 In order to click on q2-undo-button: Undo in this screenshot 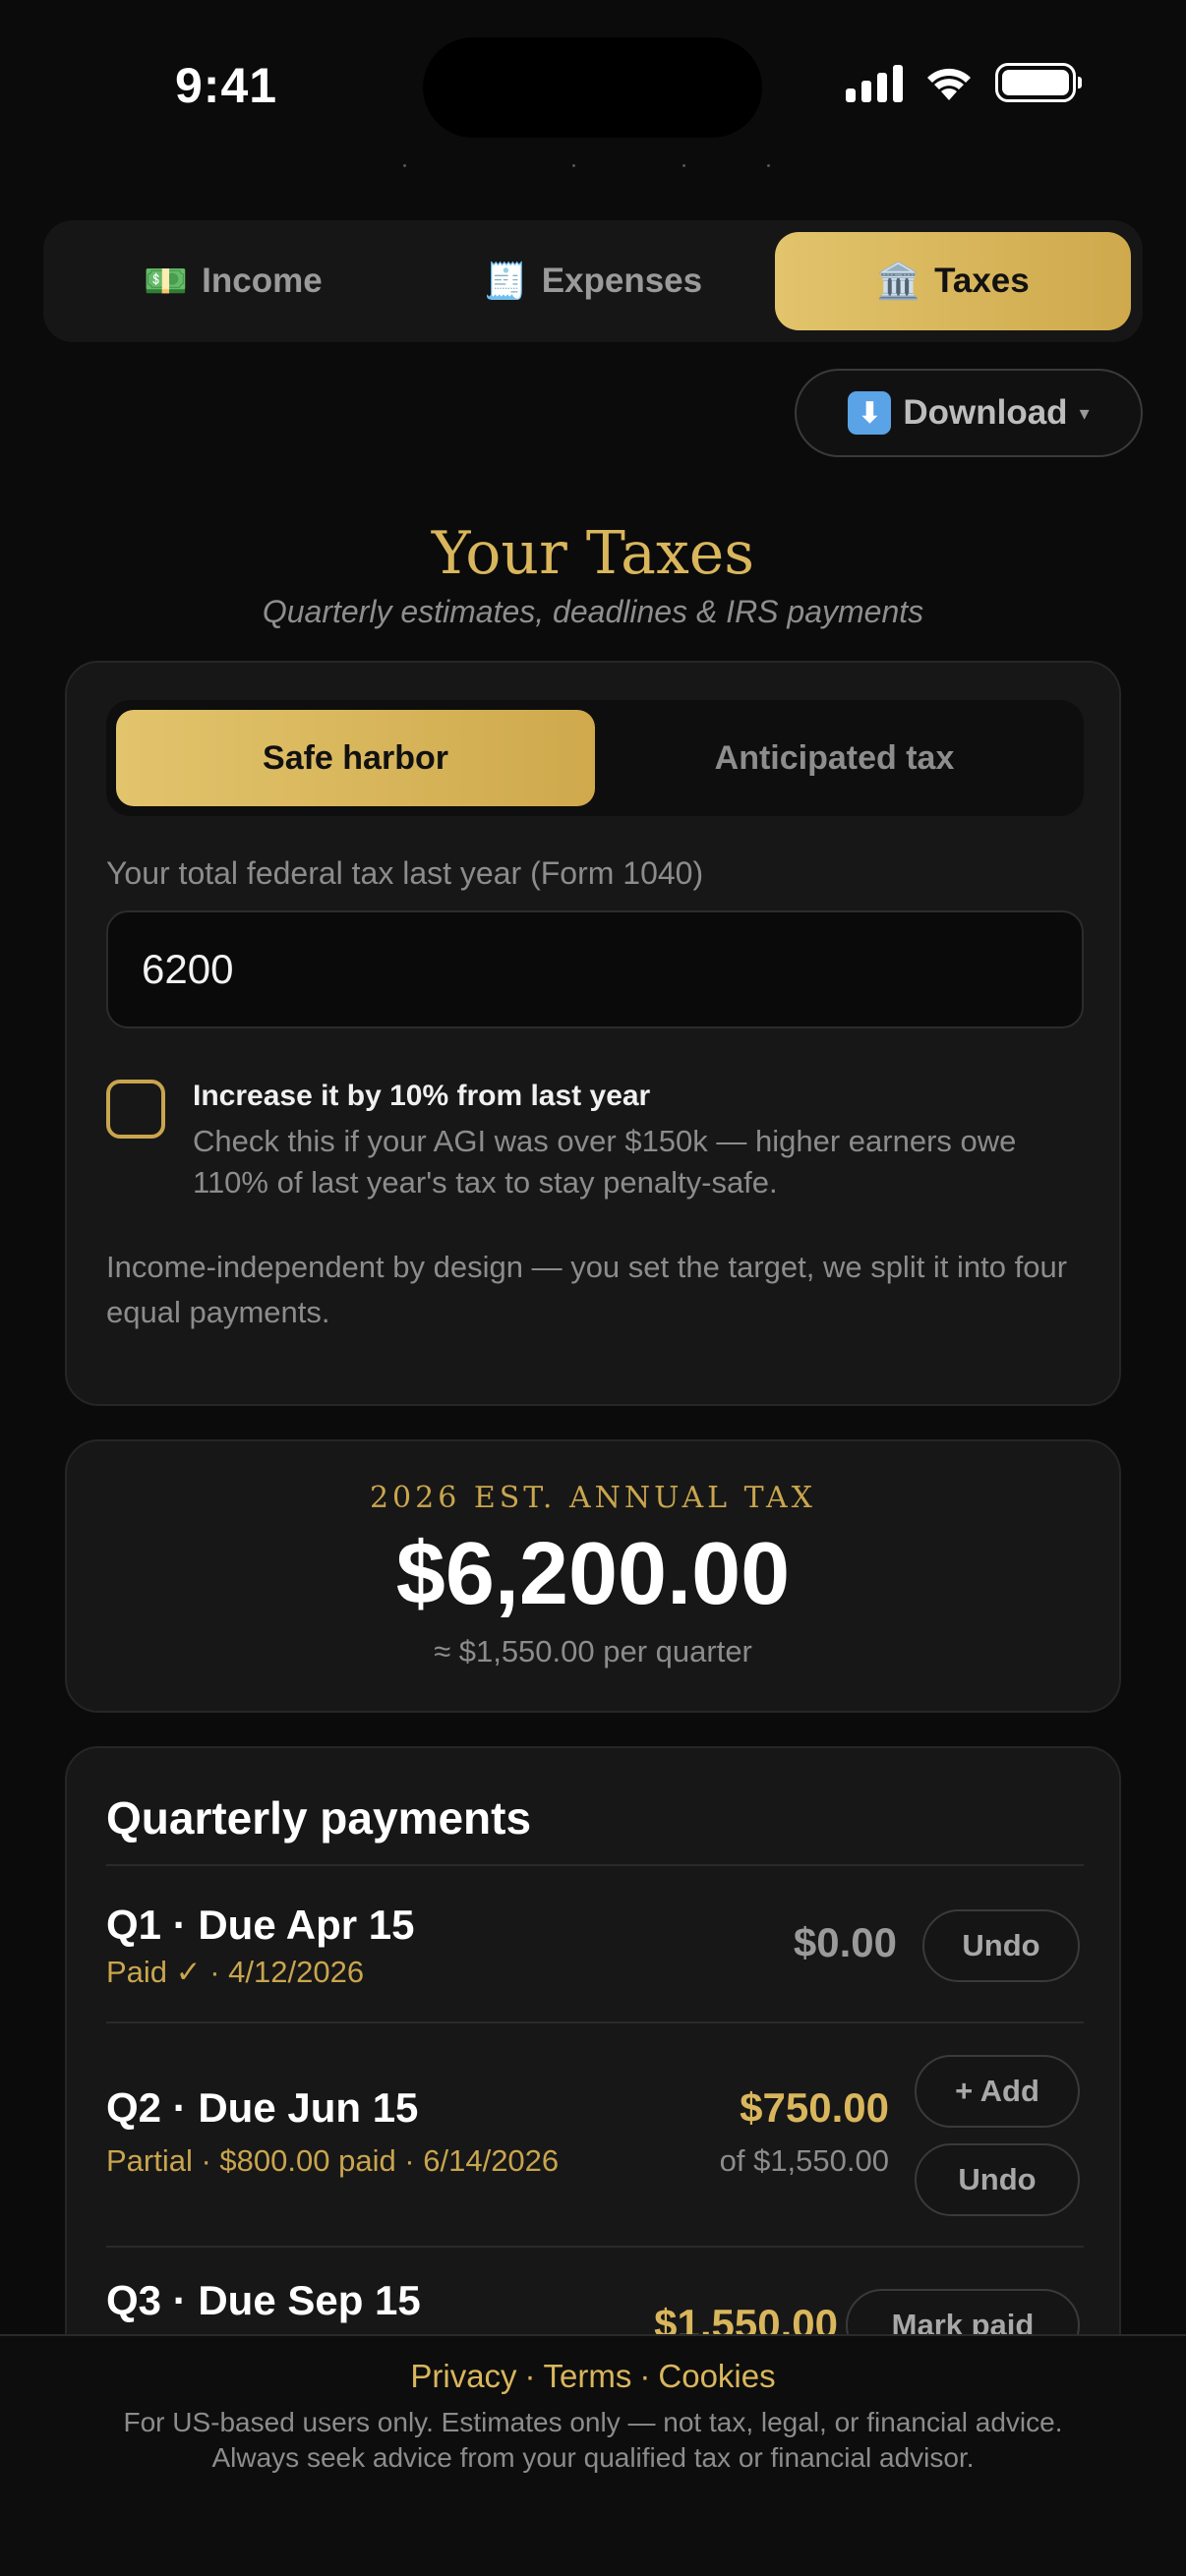, I will do `click(997, 2179)`.